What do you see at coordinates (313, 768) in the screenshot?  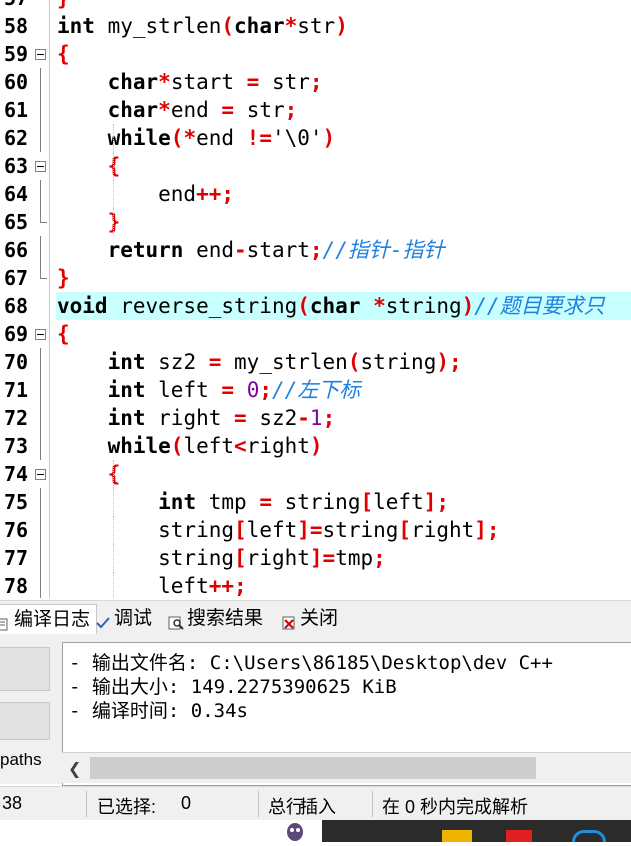 I see `scrollbar-thumb` at bounding box center [313, 768].